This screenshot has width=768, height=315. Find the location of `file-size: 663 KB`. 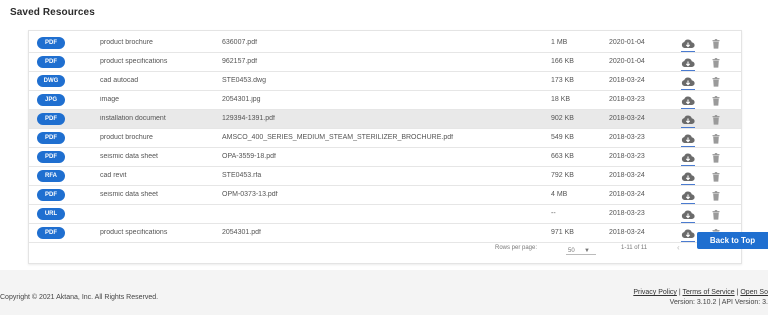

file-size: 663 KB is located at coordinates (562, 156).